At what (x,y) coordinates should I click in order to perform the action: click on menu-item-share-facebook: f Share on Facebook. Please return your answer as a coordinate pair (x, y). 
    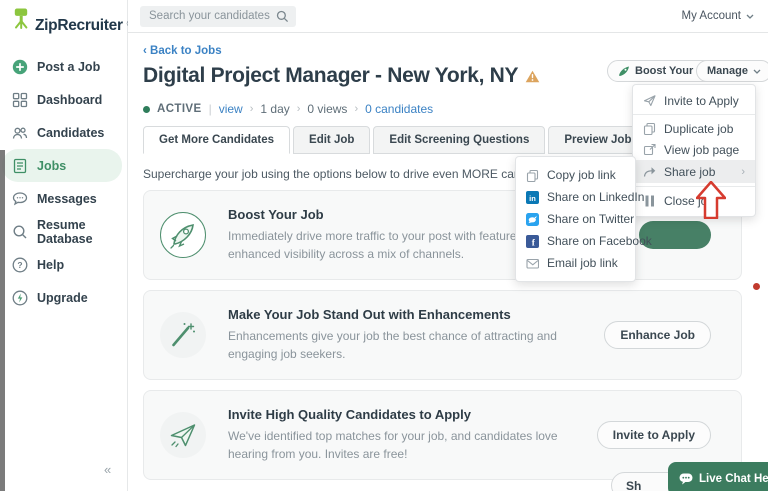
    Looking at the image, I should click on (584, 241).